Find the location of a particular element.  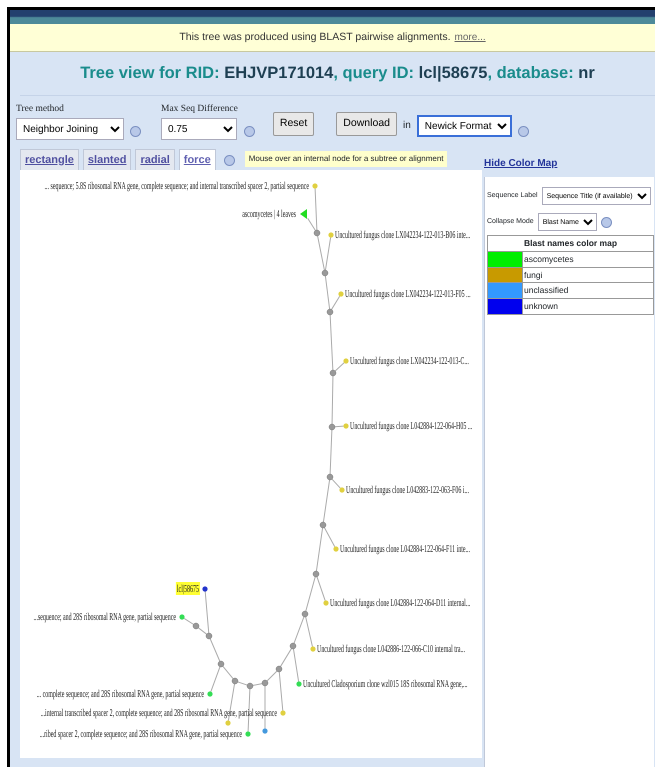

leaf-label: ...internal transcribed spacer 2, complete sequence; and 28S ribosomal RNA gene, partial sequence is located at coordinates (158, 712).